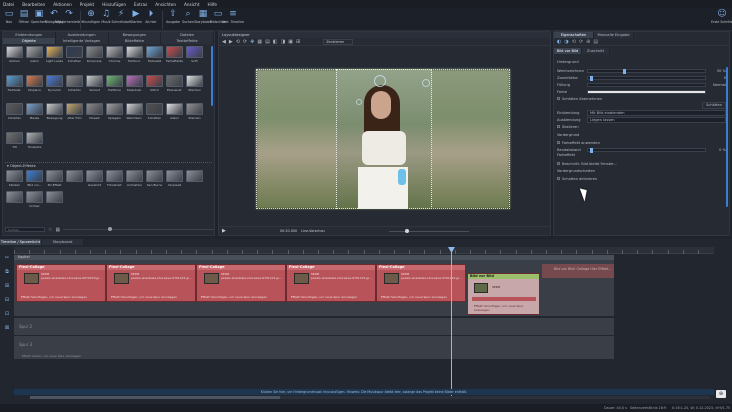 The image size is (732, 412). What do you see at coordinates (267, 42) in the screenshot?
I see `preview-tool-icon: ▤` at bounding box center [267, 42].